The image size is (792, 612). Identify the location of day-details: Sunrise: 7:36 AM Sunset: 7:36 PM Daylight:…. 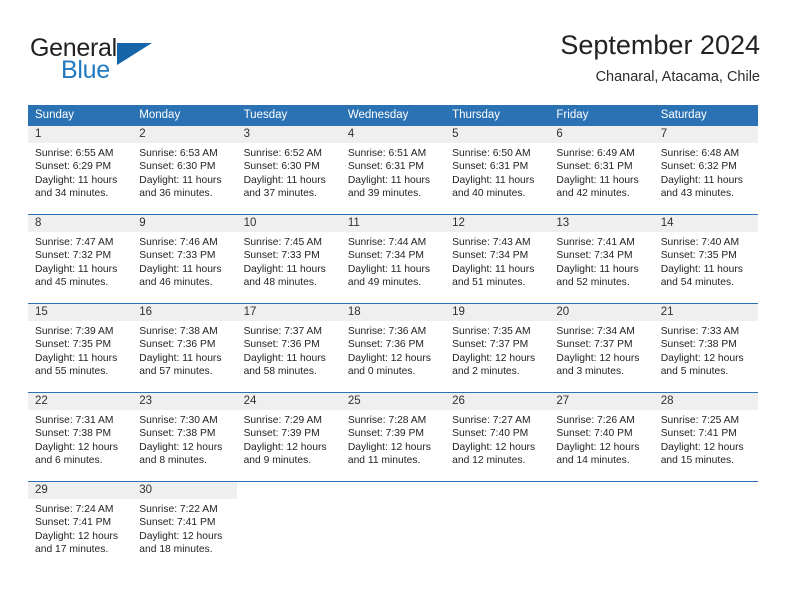
(393, 350).